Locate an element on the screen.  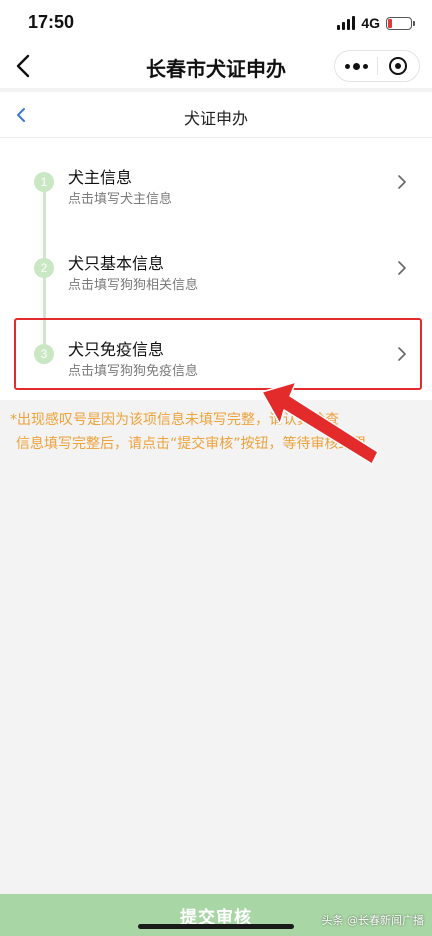
page-nav: 犬证申办 is located at coordinates (216, 115).